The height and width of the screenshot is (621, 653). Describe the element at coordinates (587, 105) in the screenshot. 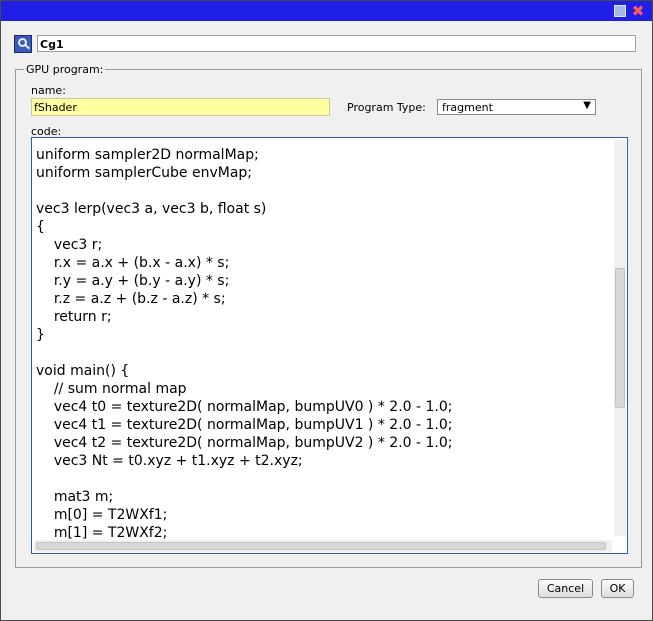

I see `dropdown-arrow-icon: ▼` at that location.